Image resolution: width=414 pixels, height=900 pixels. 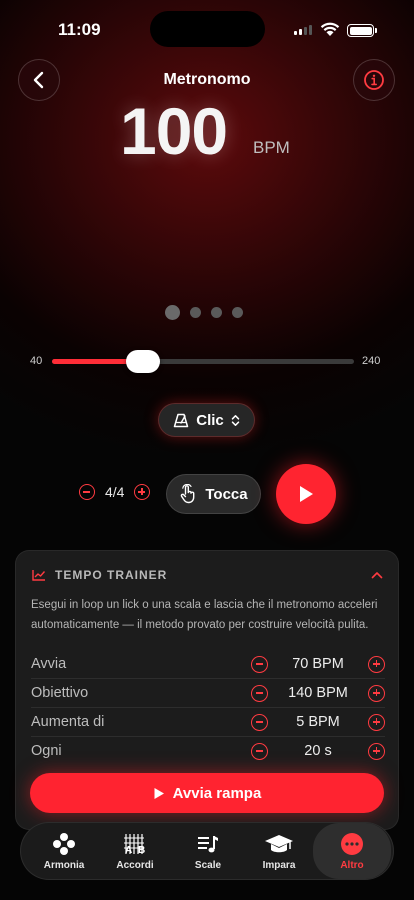 I want to click on trainer-row-step: Aumenta di 5 BPM, so click(x=208, y=722).